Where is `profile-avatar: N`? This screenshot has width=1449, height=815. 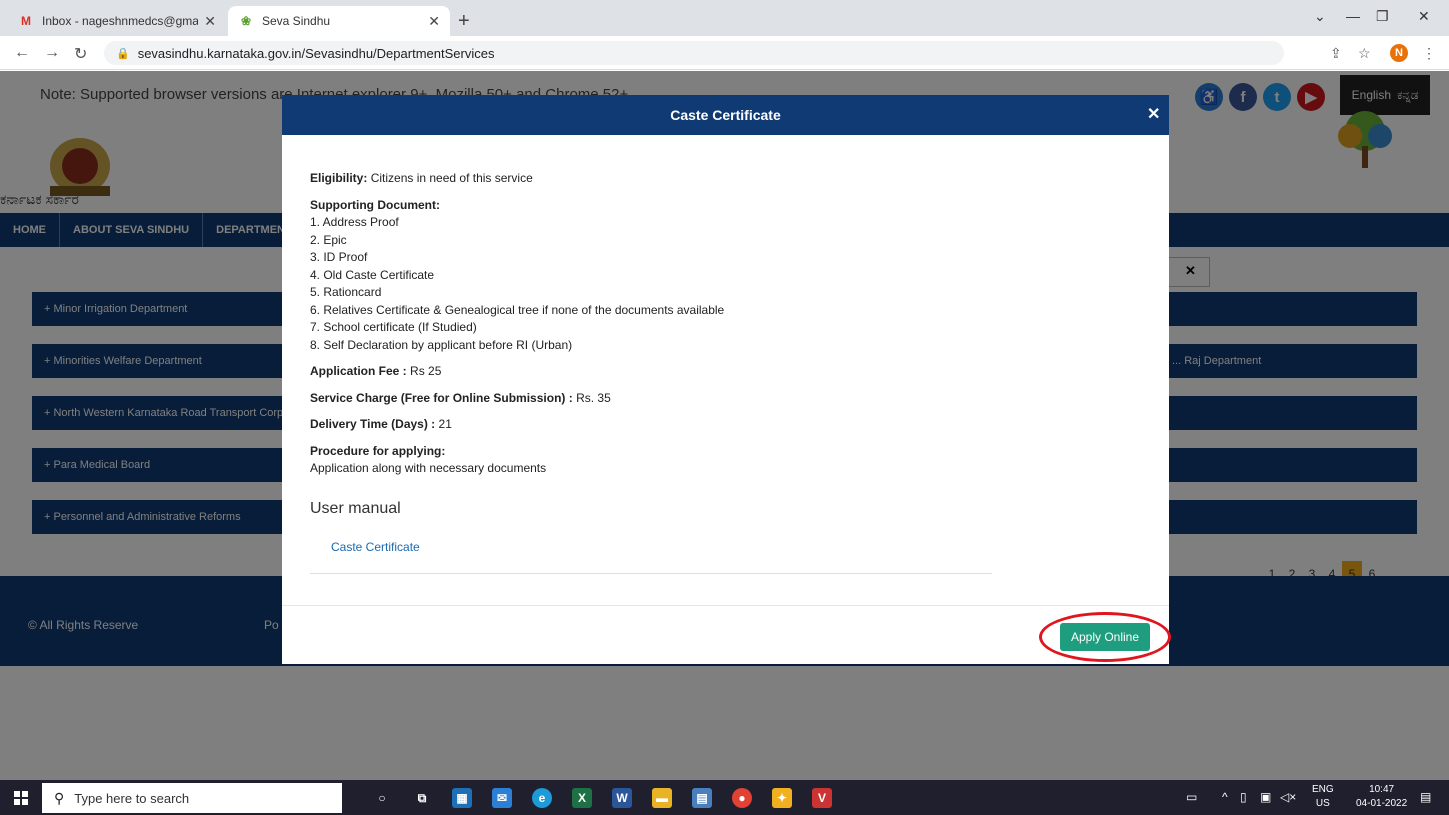 profile-avatar: N is located at coordinates (1399, 53).